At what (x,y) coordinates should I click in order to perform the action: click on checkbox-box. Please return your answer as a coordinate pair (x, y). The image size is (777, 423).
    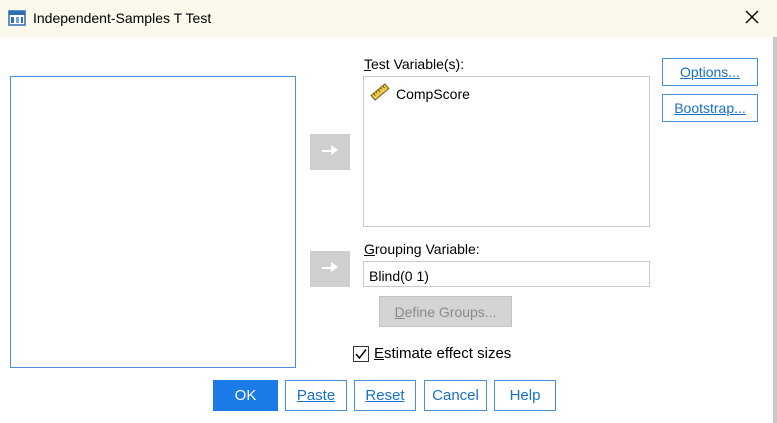
    Looking at the image, I should click on (361, 353).